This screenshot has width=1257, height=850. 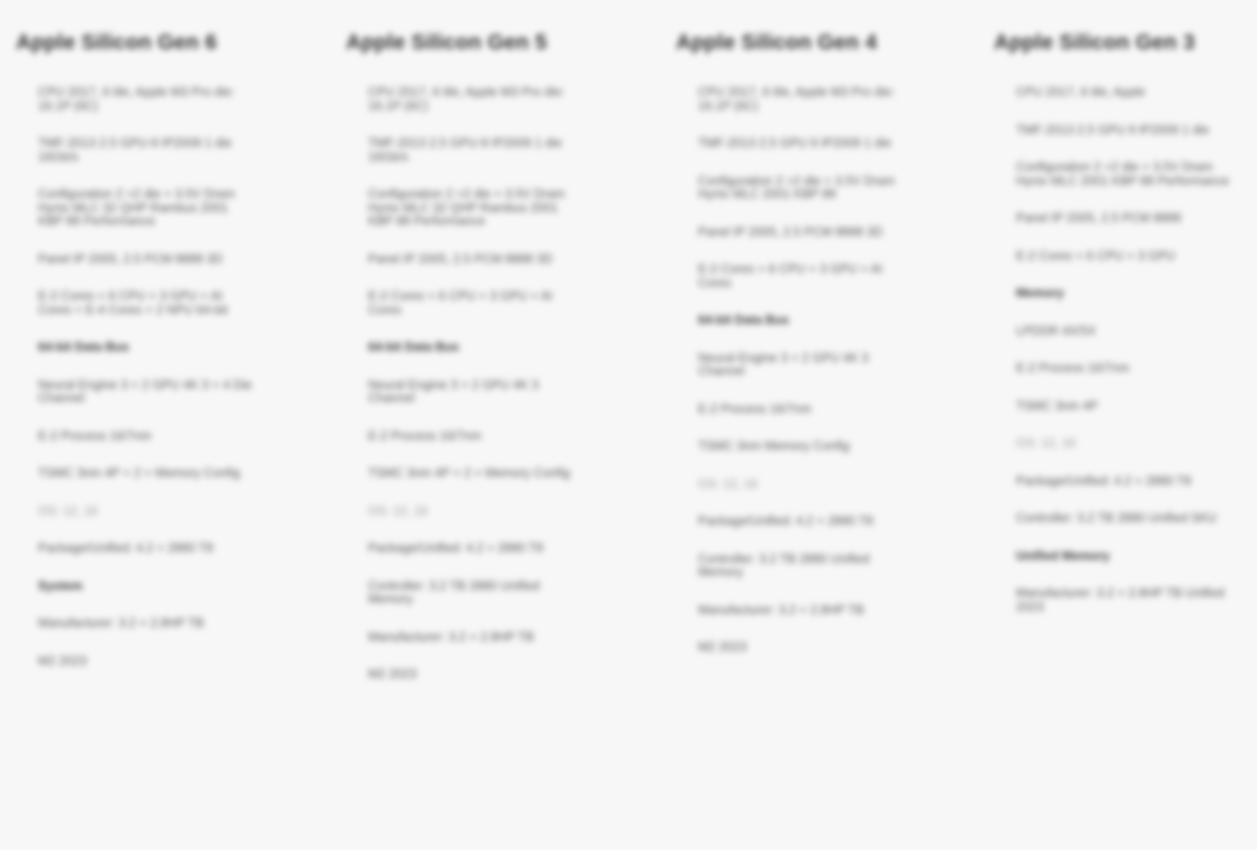 What do you see at coordinates (1095, 43) in the screenshot?
I see `column-title: Apple Silicon Gen 3` at bounding box center [1095, 43].